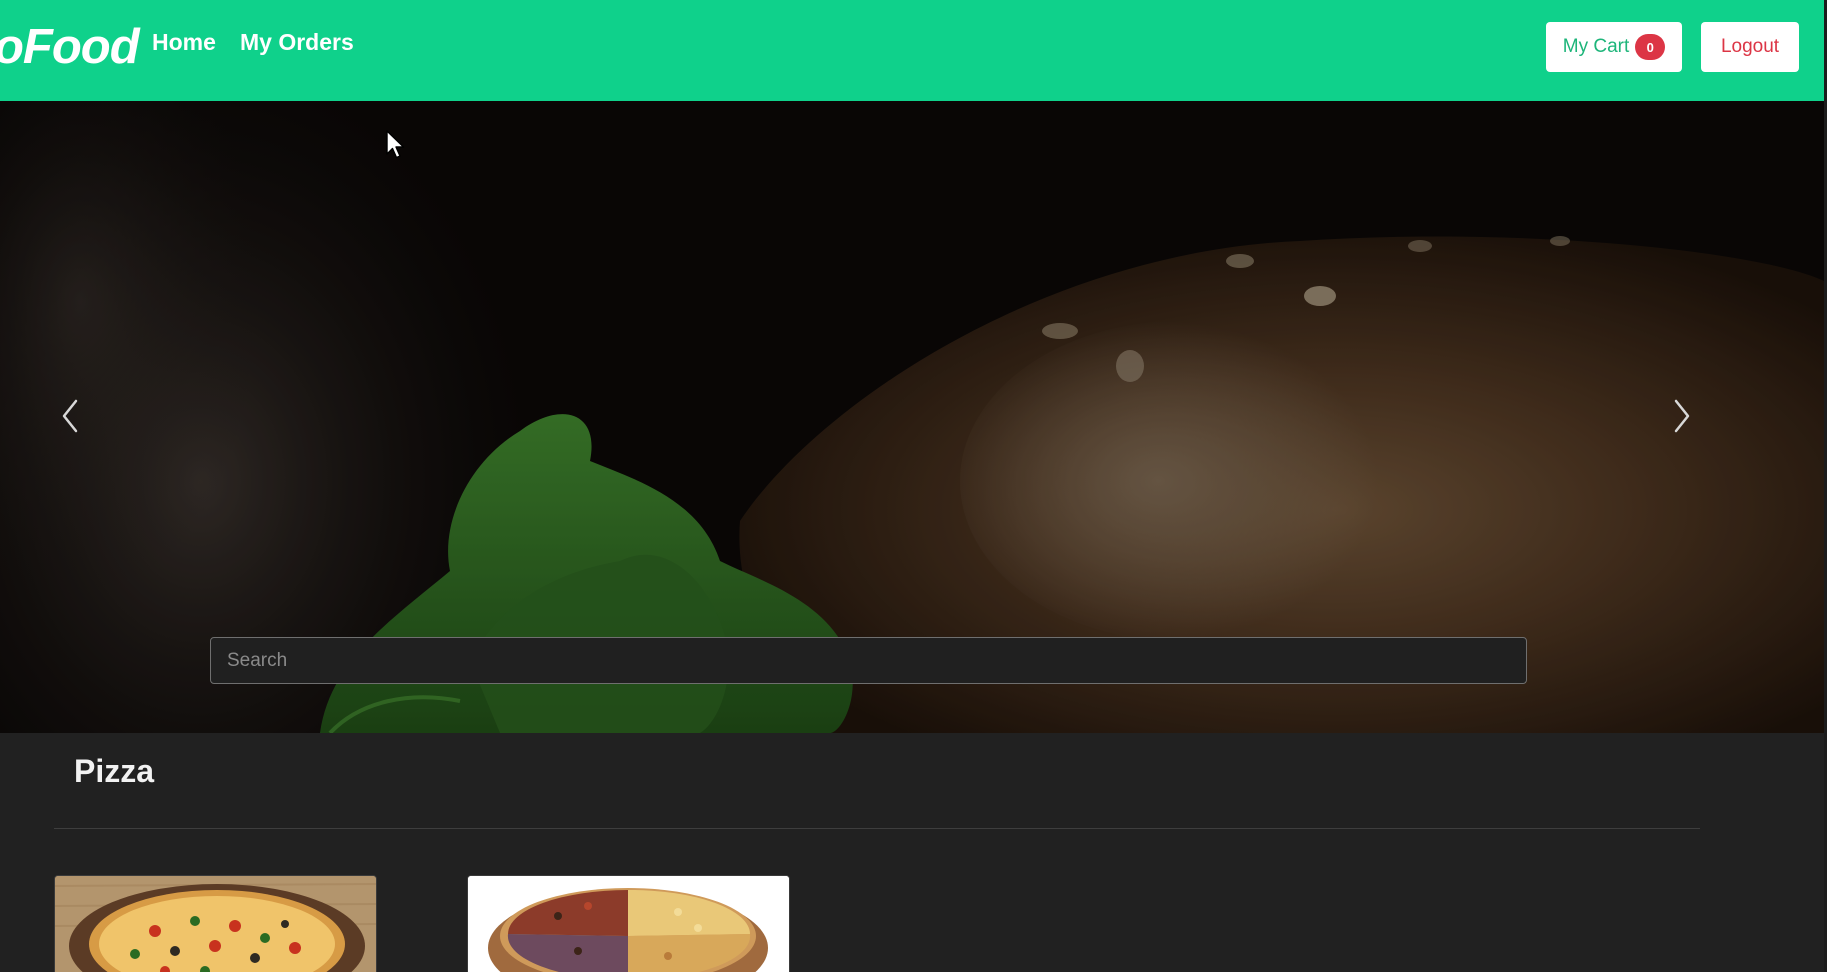 The width and height of the screenshot is (1827, 972). I want to click on my-cart-button: My Cart 0, so click(1614, 47).